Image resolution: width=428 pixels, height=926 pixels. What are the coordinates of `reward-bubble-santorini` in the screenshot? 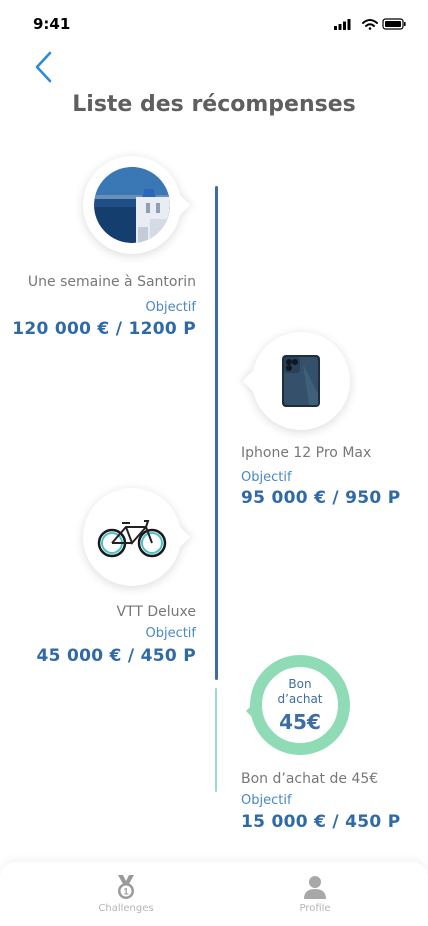 It's located at (132, 205).